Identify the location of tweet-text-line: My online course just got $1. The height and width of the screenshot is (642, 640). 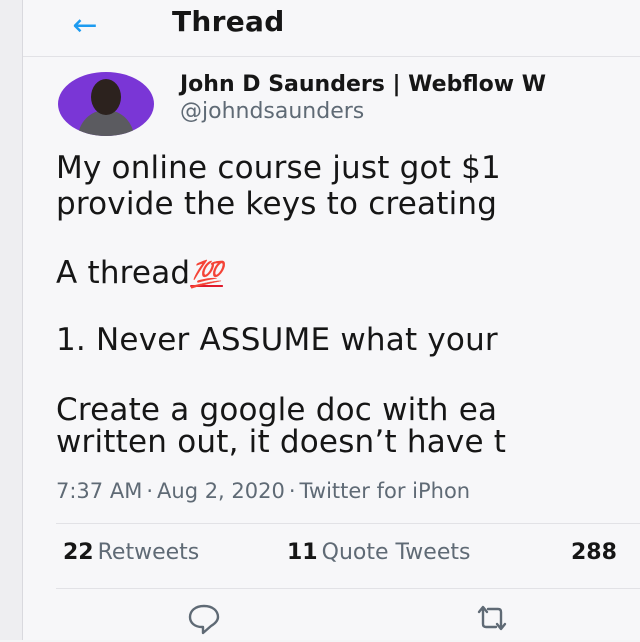
(278, 168).